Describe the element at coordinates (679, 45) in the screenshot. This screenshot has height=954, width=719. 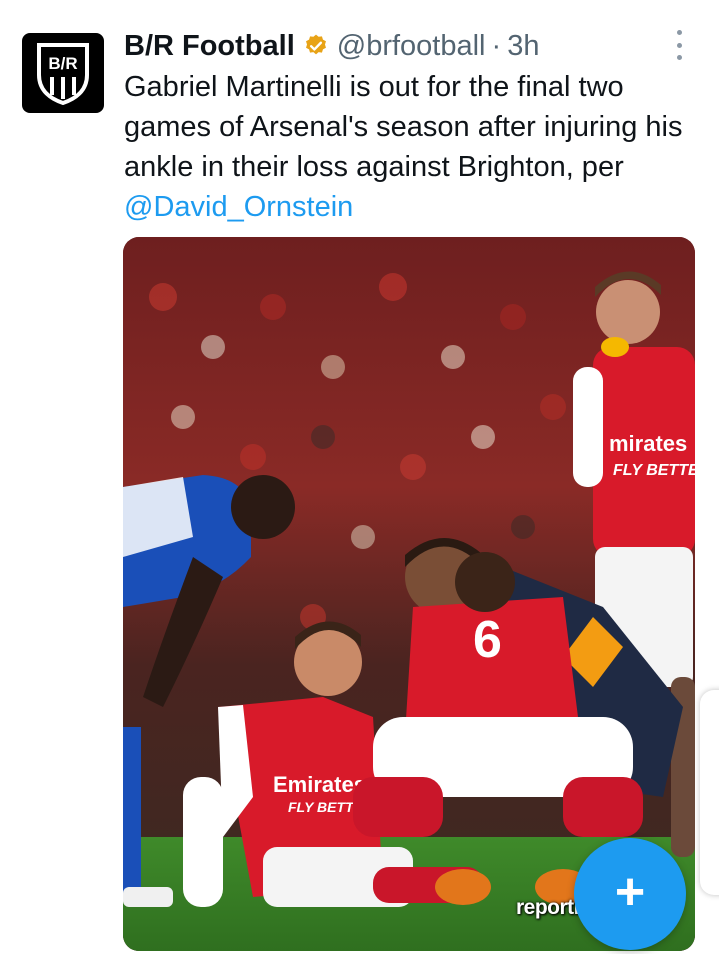
I see `more-options-icon` at that location.